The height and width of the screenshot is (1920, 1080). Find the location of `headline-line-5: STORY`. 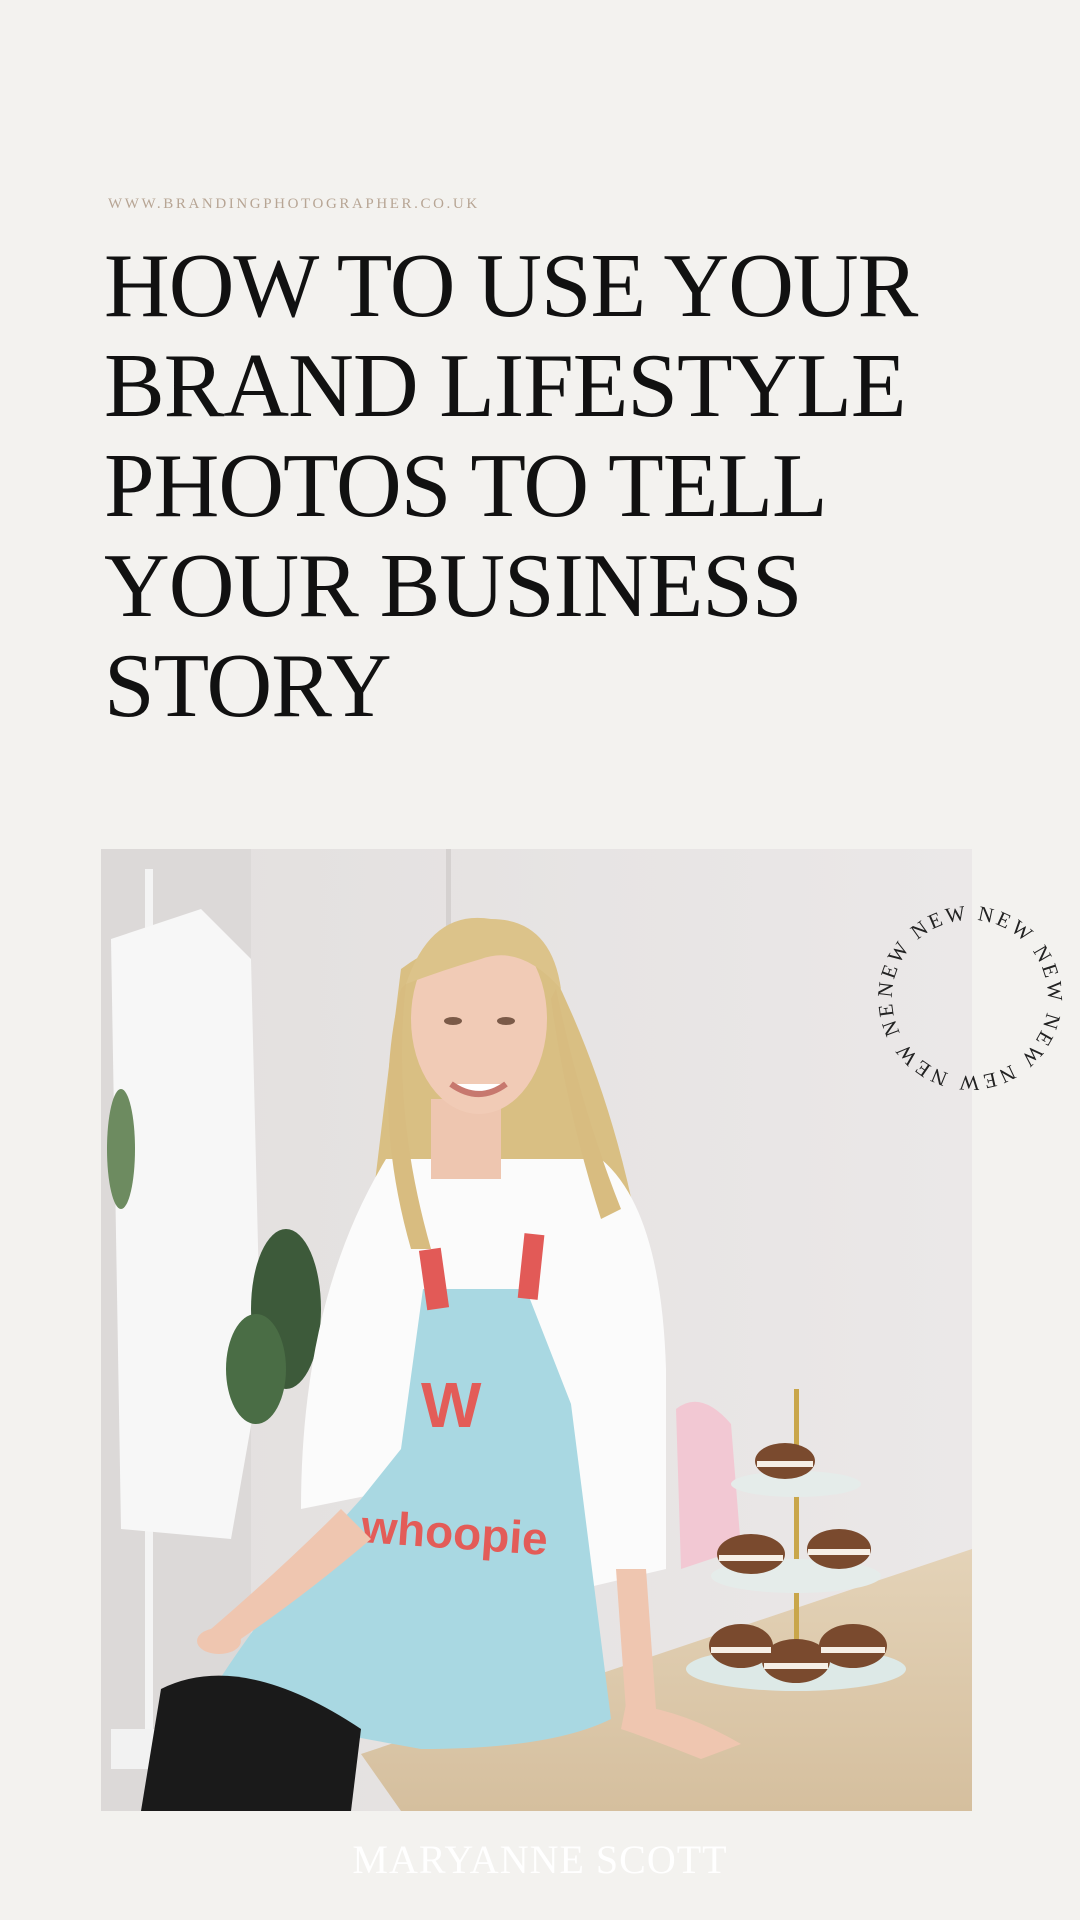

headline-line-5: STORY is located at coordinates (248, 685).